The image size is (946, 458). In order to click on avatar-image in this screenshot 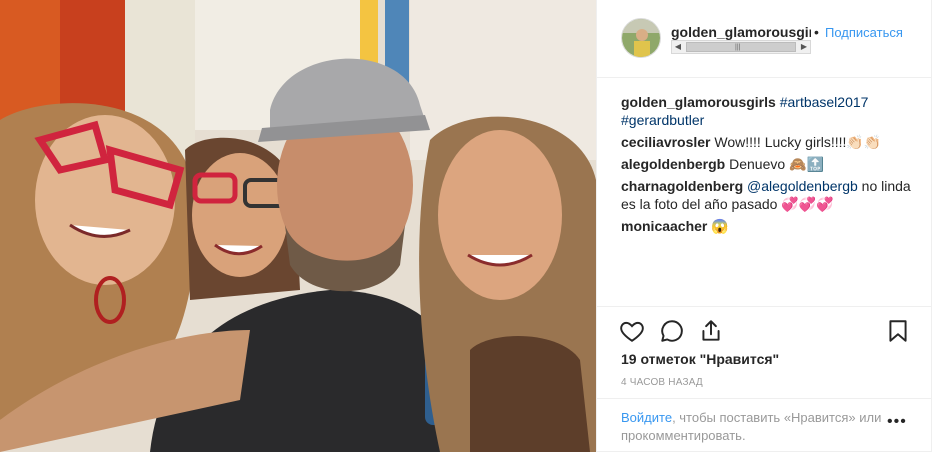, I will do `click(641, 38)`.